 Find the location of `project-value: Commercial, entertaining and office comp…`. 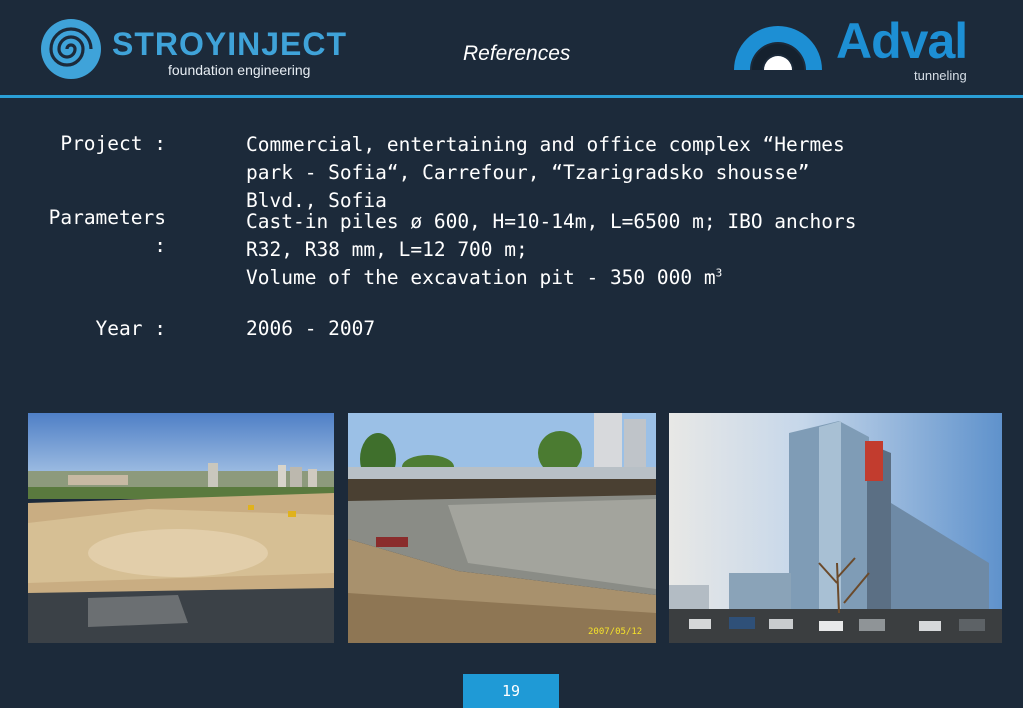

project-value: Commercial, entertaining and office comp… is located at coordinates (626, 173).